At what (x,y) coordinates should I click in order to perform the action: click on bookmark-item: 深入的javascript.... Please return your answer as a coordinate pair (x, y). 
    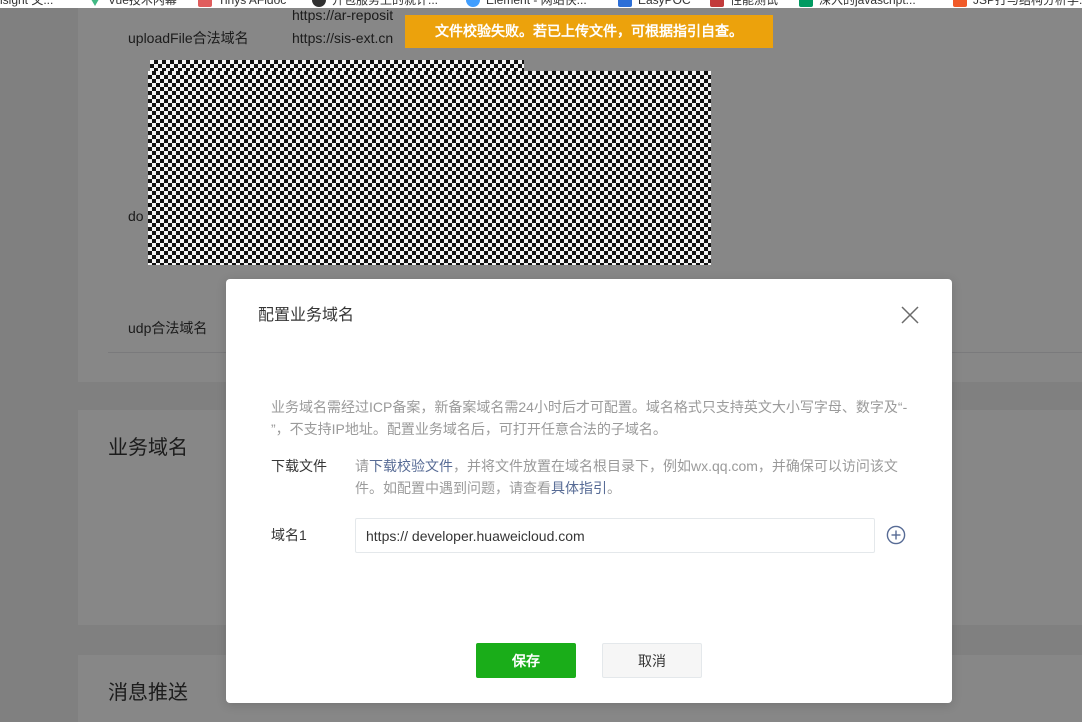
    Looking at the image, I should click on (857, 4).